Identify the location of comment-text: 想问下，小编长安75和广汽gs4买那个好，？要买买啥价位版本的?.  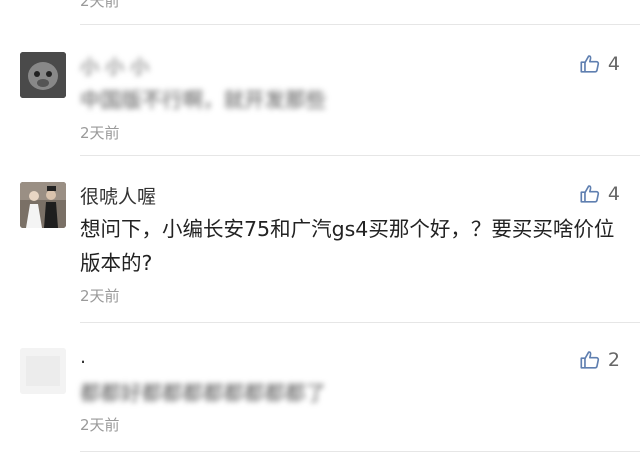
(347, 246).